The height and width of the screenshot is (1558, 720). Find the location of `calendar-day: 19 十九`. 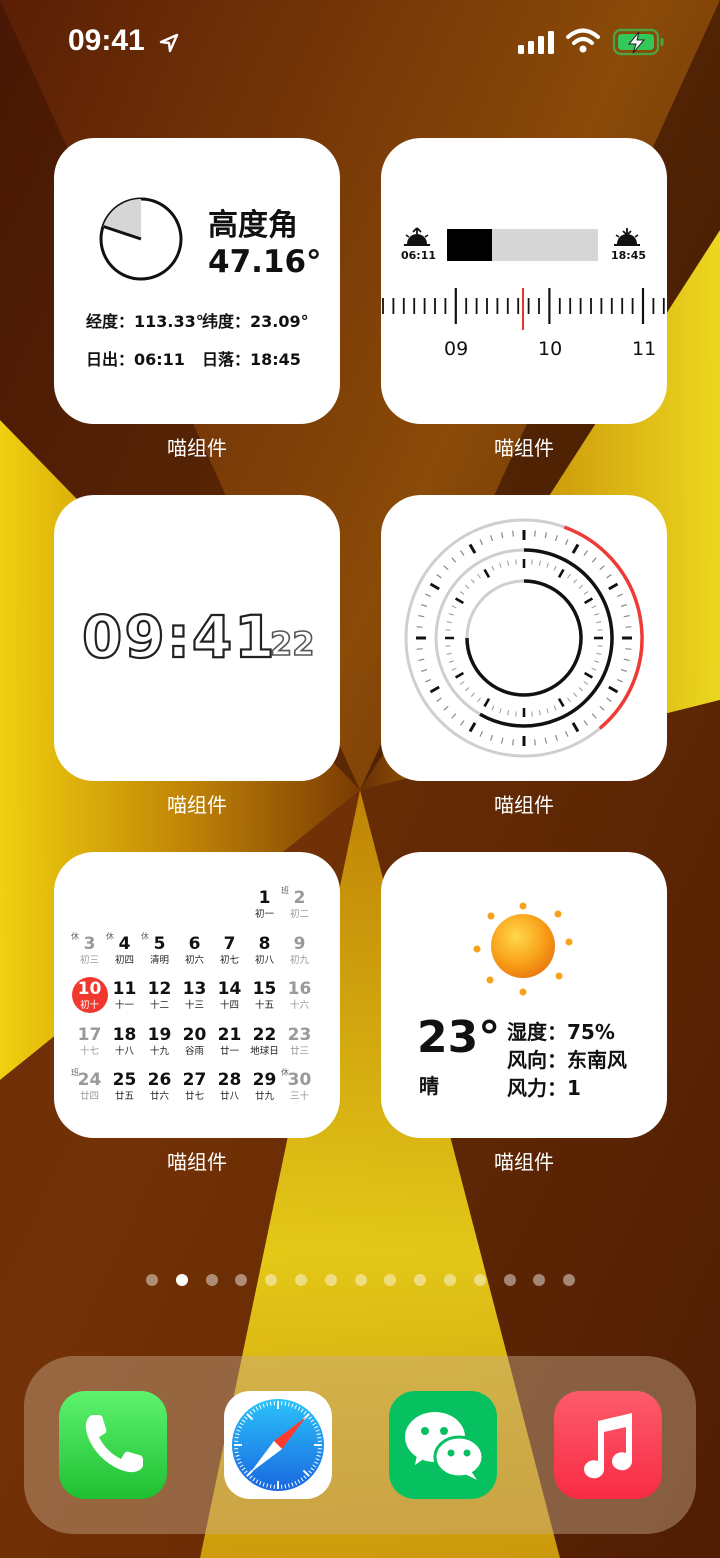

calendar-day: 19 十九 is located at coordinates (159, 1042).